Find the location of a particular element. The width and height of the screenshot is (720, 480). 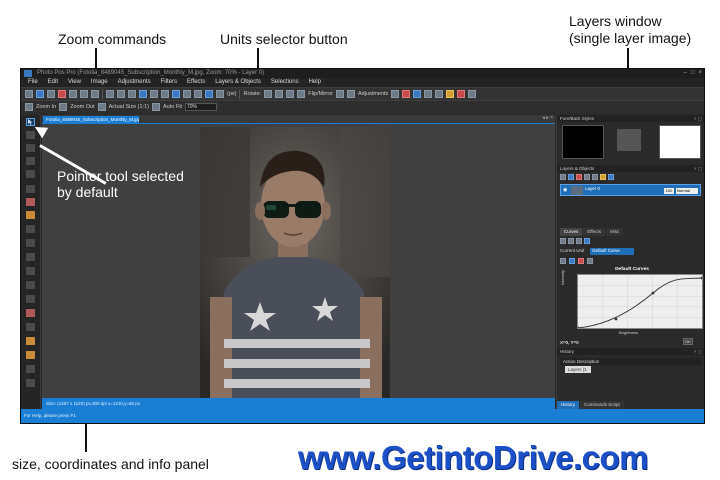

copy-icon is located at coordinates (121, 94).